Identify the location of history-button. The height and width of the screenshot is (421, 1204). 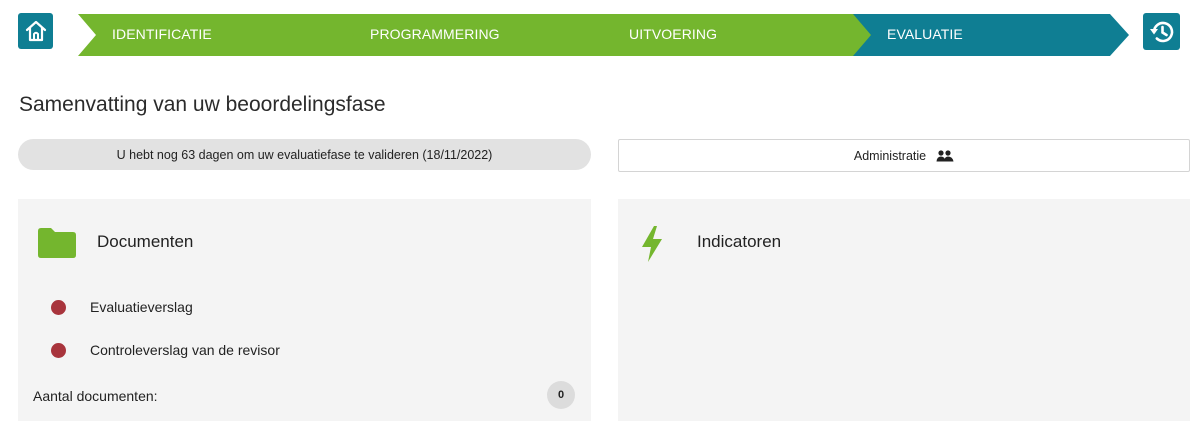
(1161, 31).